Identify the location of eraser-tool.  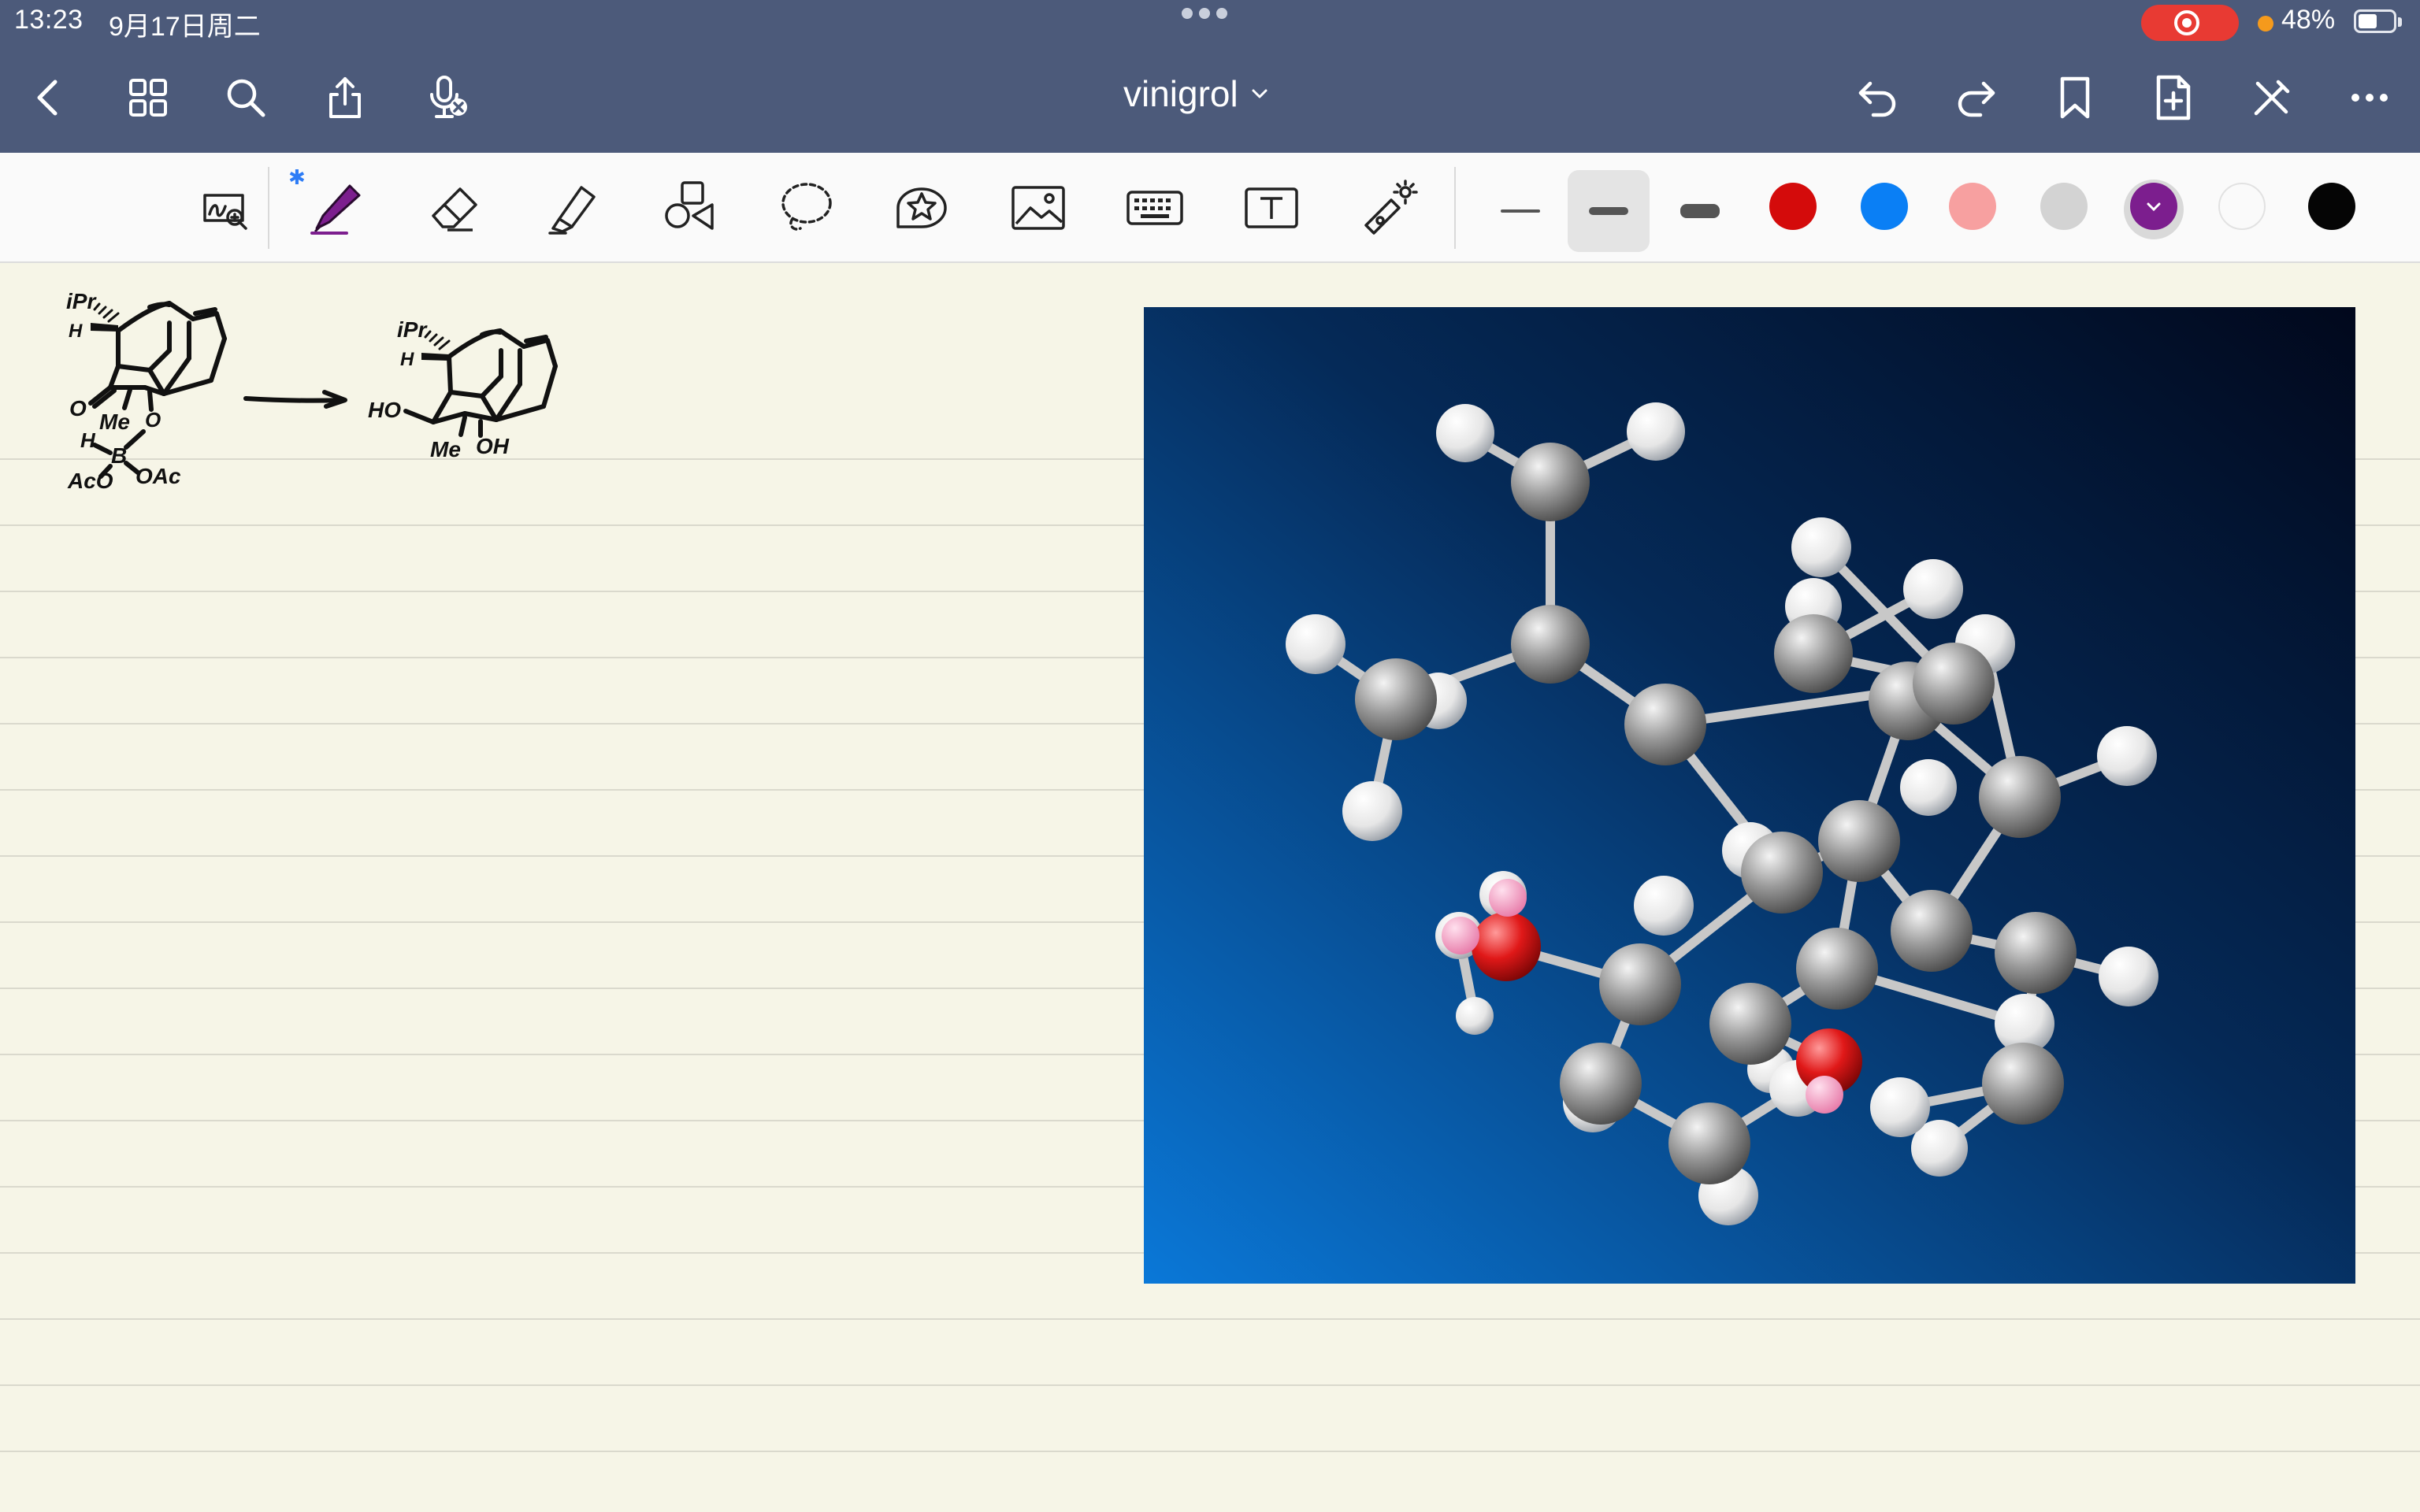
(455, 208).